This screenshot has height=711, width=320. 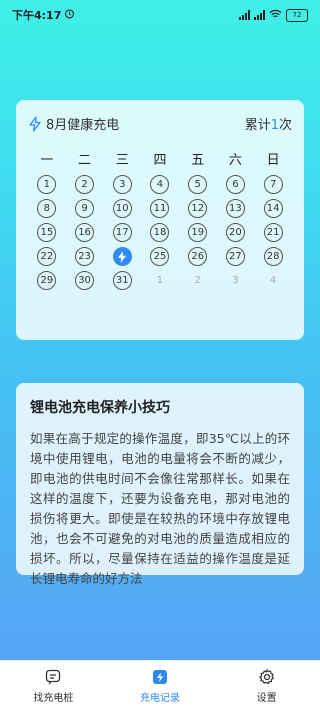 I want to click on calendar-day-next-month: 4, so click(x=273, y=280).